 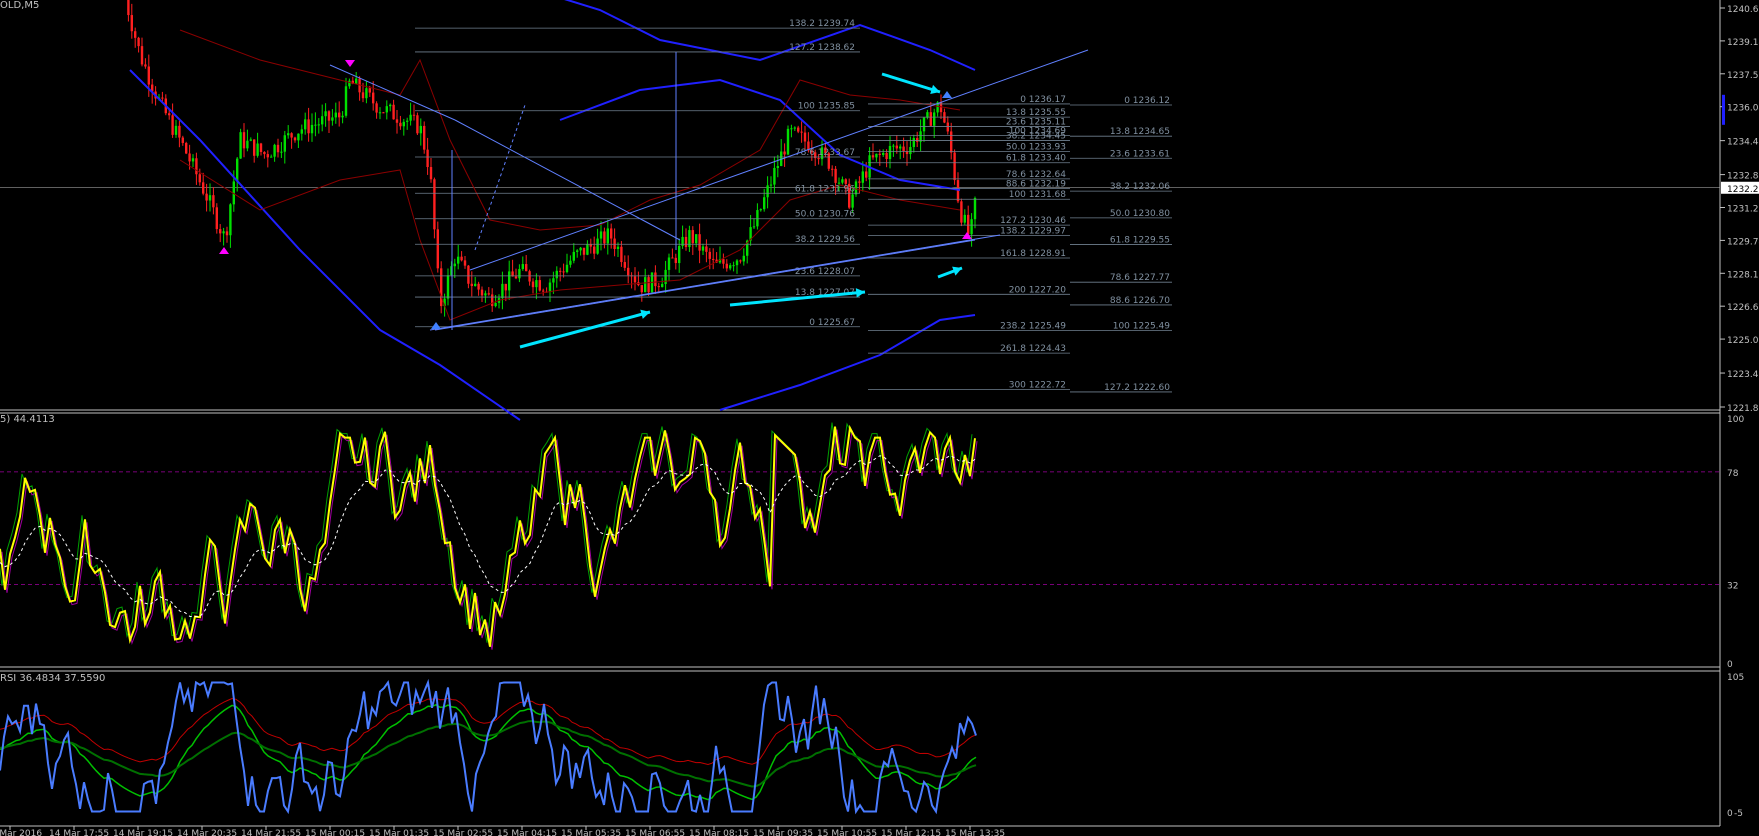 I want to click on time-tick-label: 15 Mar 13:35, so click(x=975, y=832).